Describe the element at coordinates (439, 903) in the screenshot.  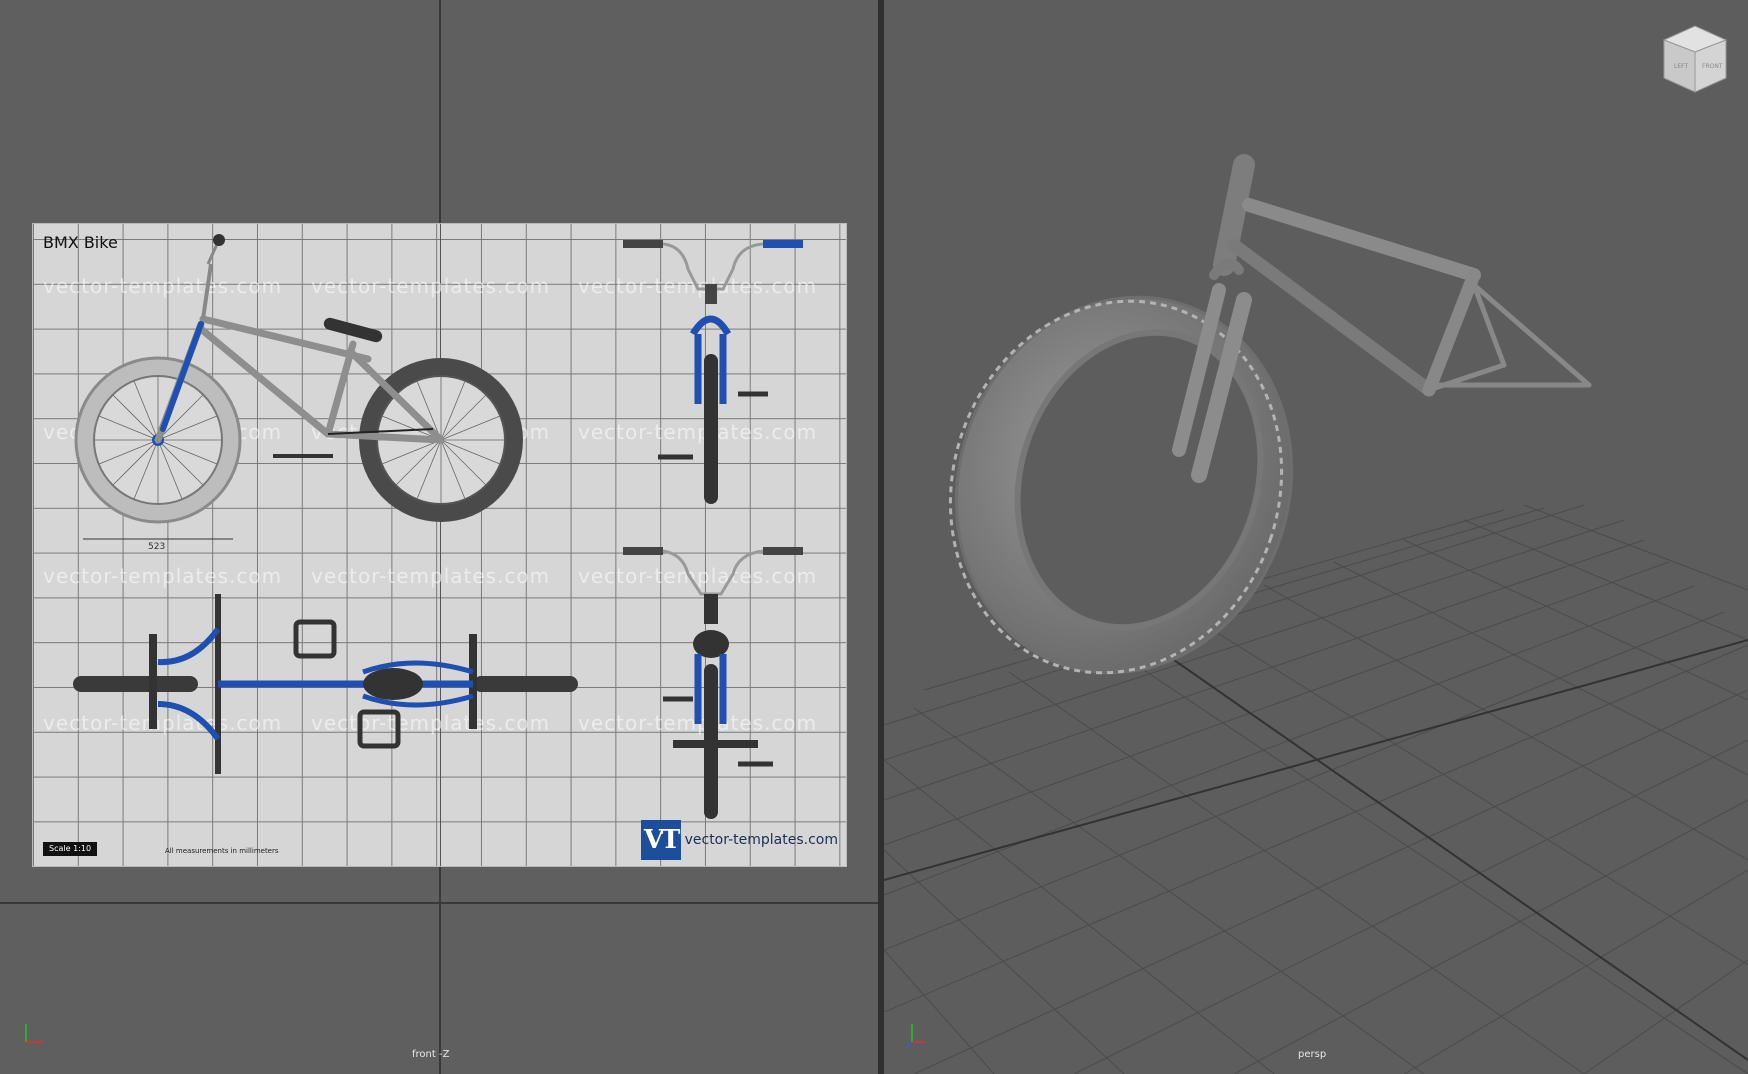
I see `grid-axis-horizontal` at that location.